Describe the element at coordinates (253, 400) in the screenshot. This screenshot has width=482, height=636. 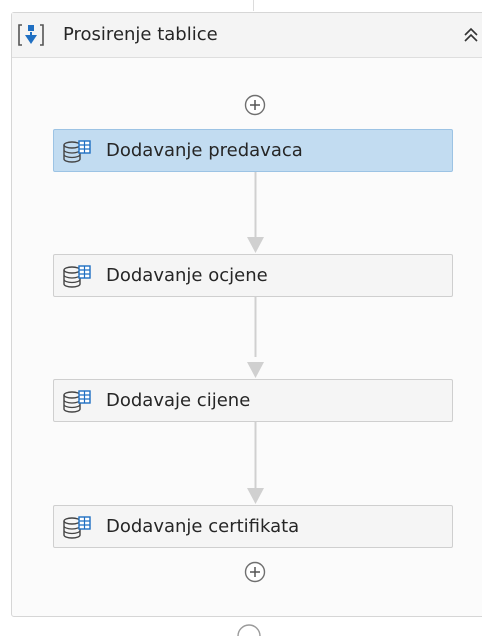
I see `activity-dodavaje-cijene: Dodavaje cijene` at that location.